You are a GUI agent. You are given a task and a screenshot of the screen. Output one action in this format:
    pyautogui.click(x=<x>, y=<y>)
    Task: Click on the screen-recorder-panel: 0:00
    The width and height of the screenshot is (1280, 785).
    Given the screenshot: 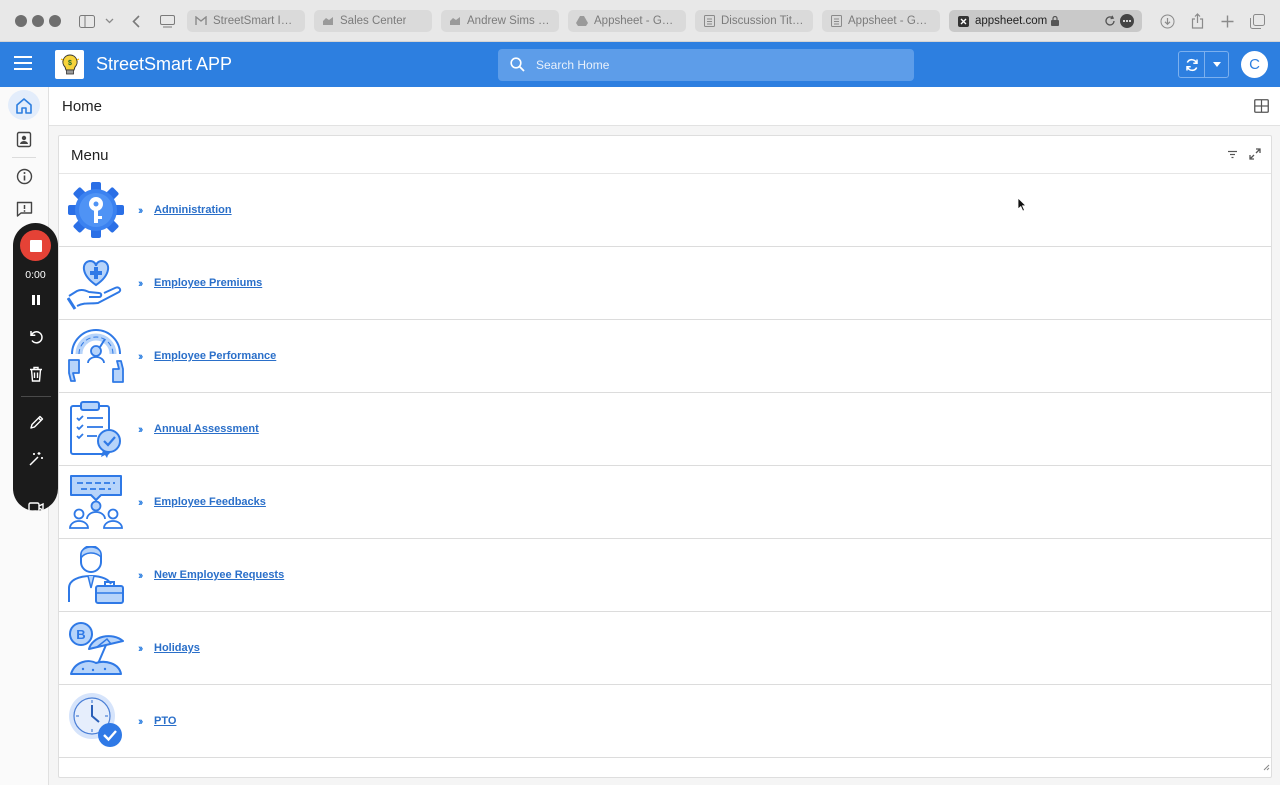 What is the action you would take?
    pyautogui.click(x=35, y=367)
    